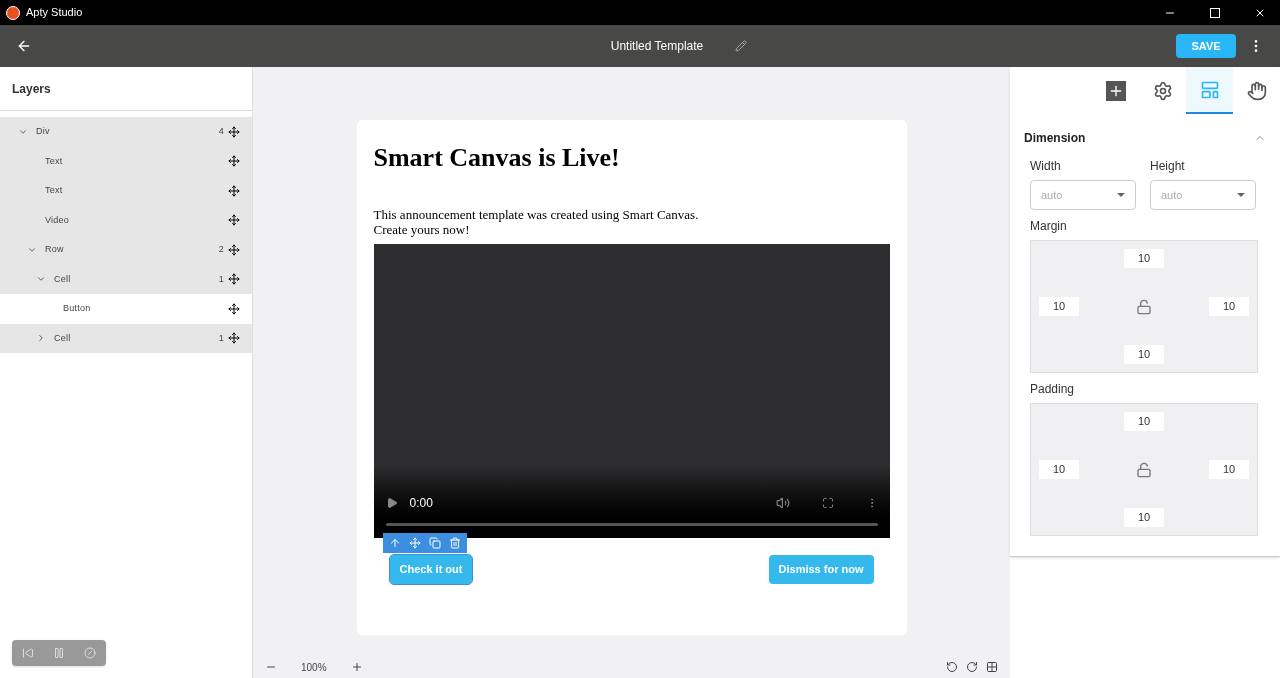 The image size is (1280, 678). What do you see at coordinates (356, 667) in the screenshot?
I see `zoom-in-icon` at bounding box center [356, 667].